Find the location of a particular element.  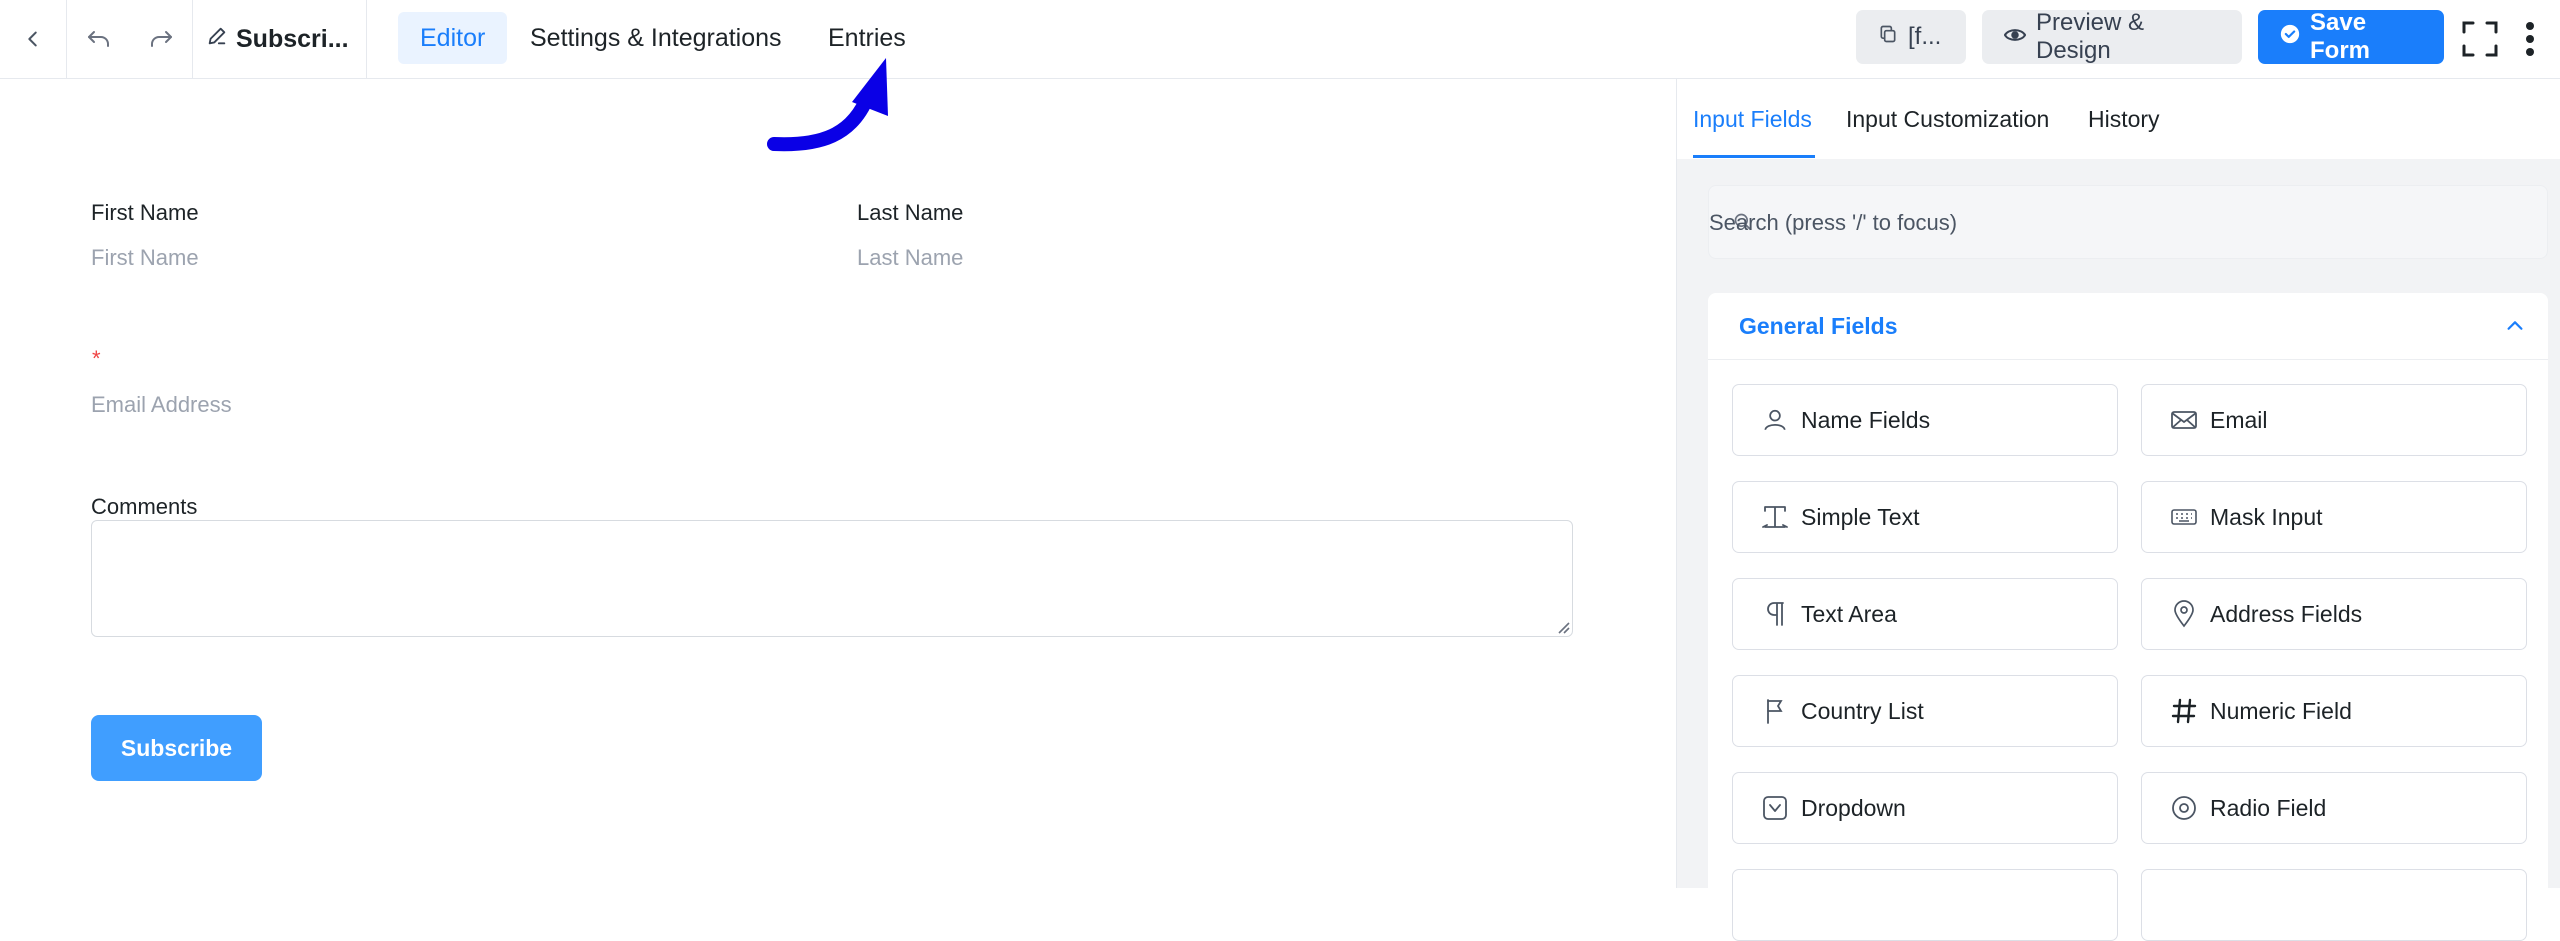

field-label: Text Area is located at coordinates (1849, 613).